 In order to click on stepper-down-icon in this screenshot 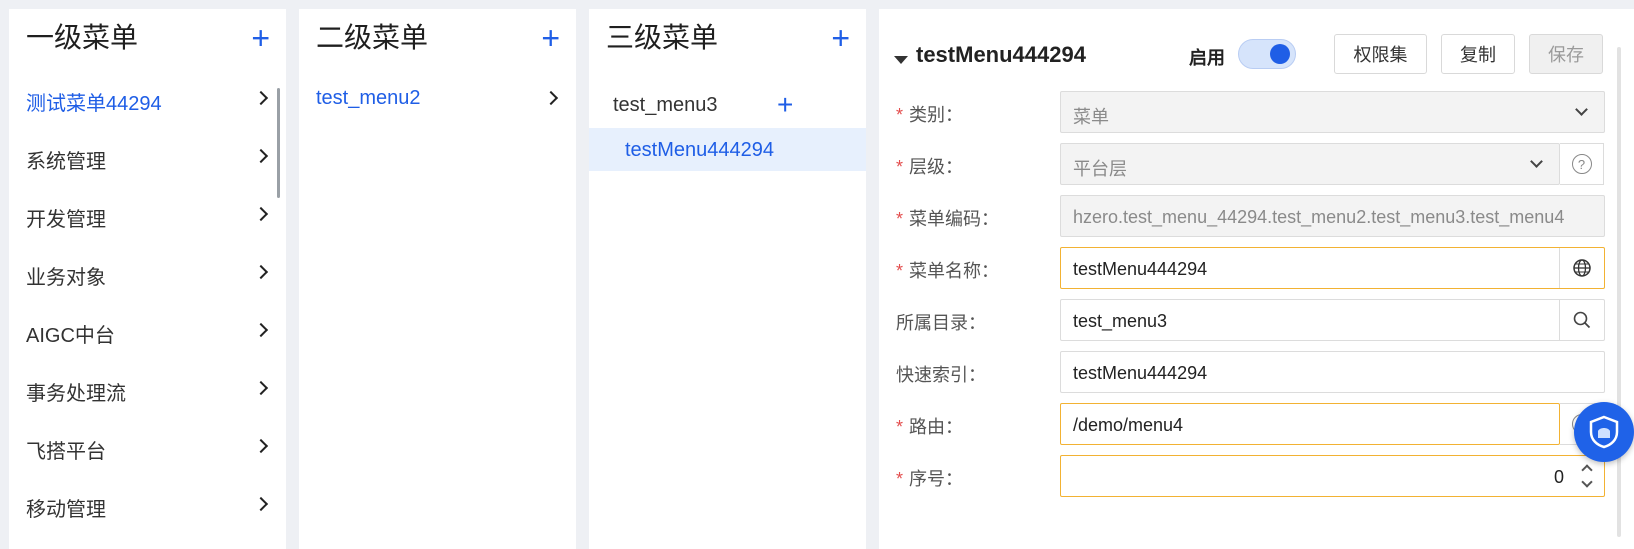, I will do `click(1587, 482)`.